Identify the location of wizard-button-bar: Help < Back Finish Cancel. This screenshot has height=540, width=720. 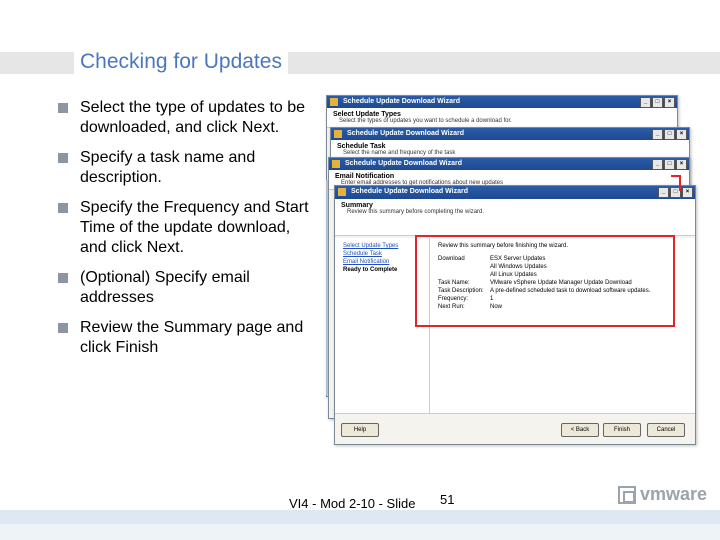
(515, 428).